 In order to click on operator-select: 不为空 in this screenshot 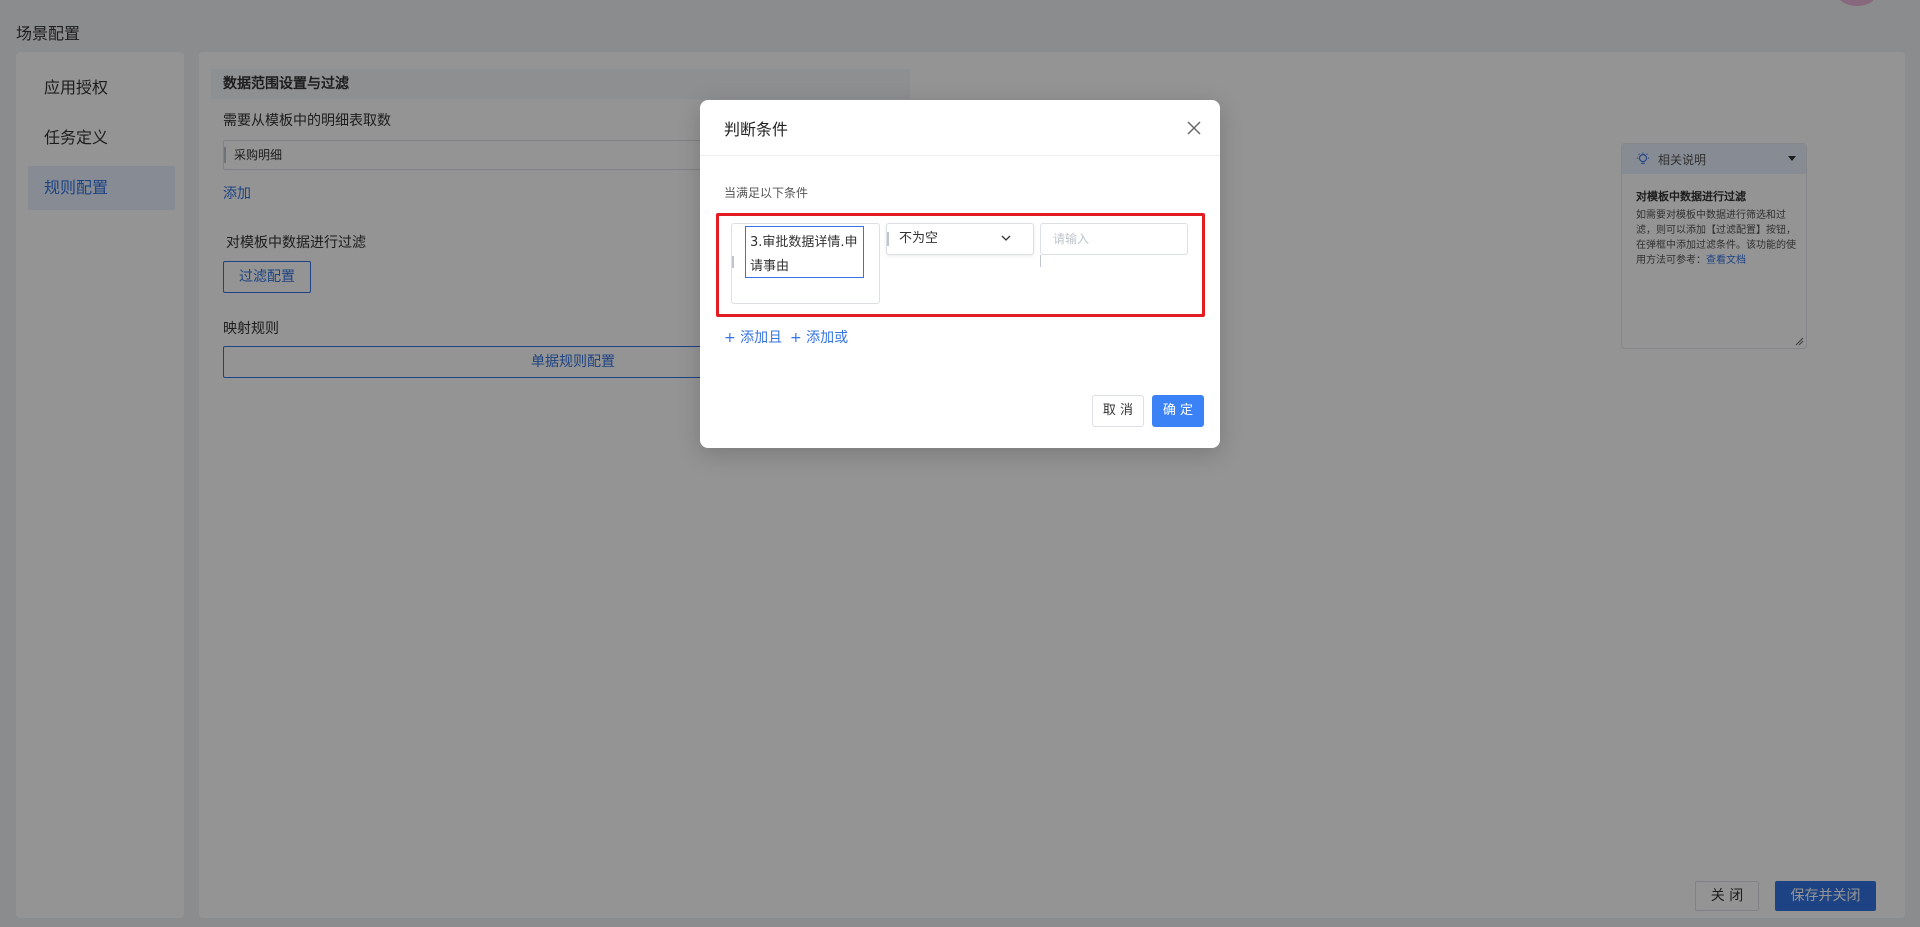, I will do `click(960, 239)`.